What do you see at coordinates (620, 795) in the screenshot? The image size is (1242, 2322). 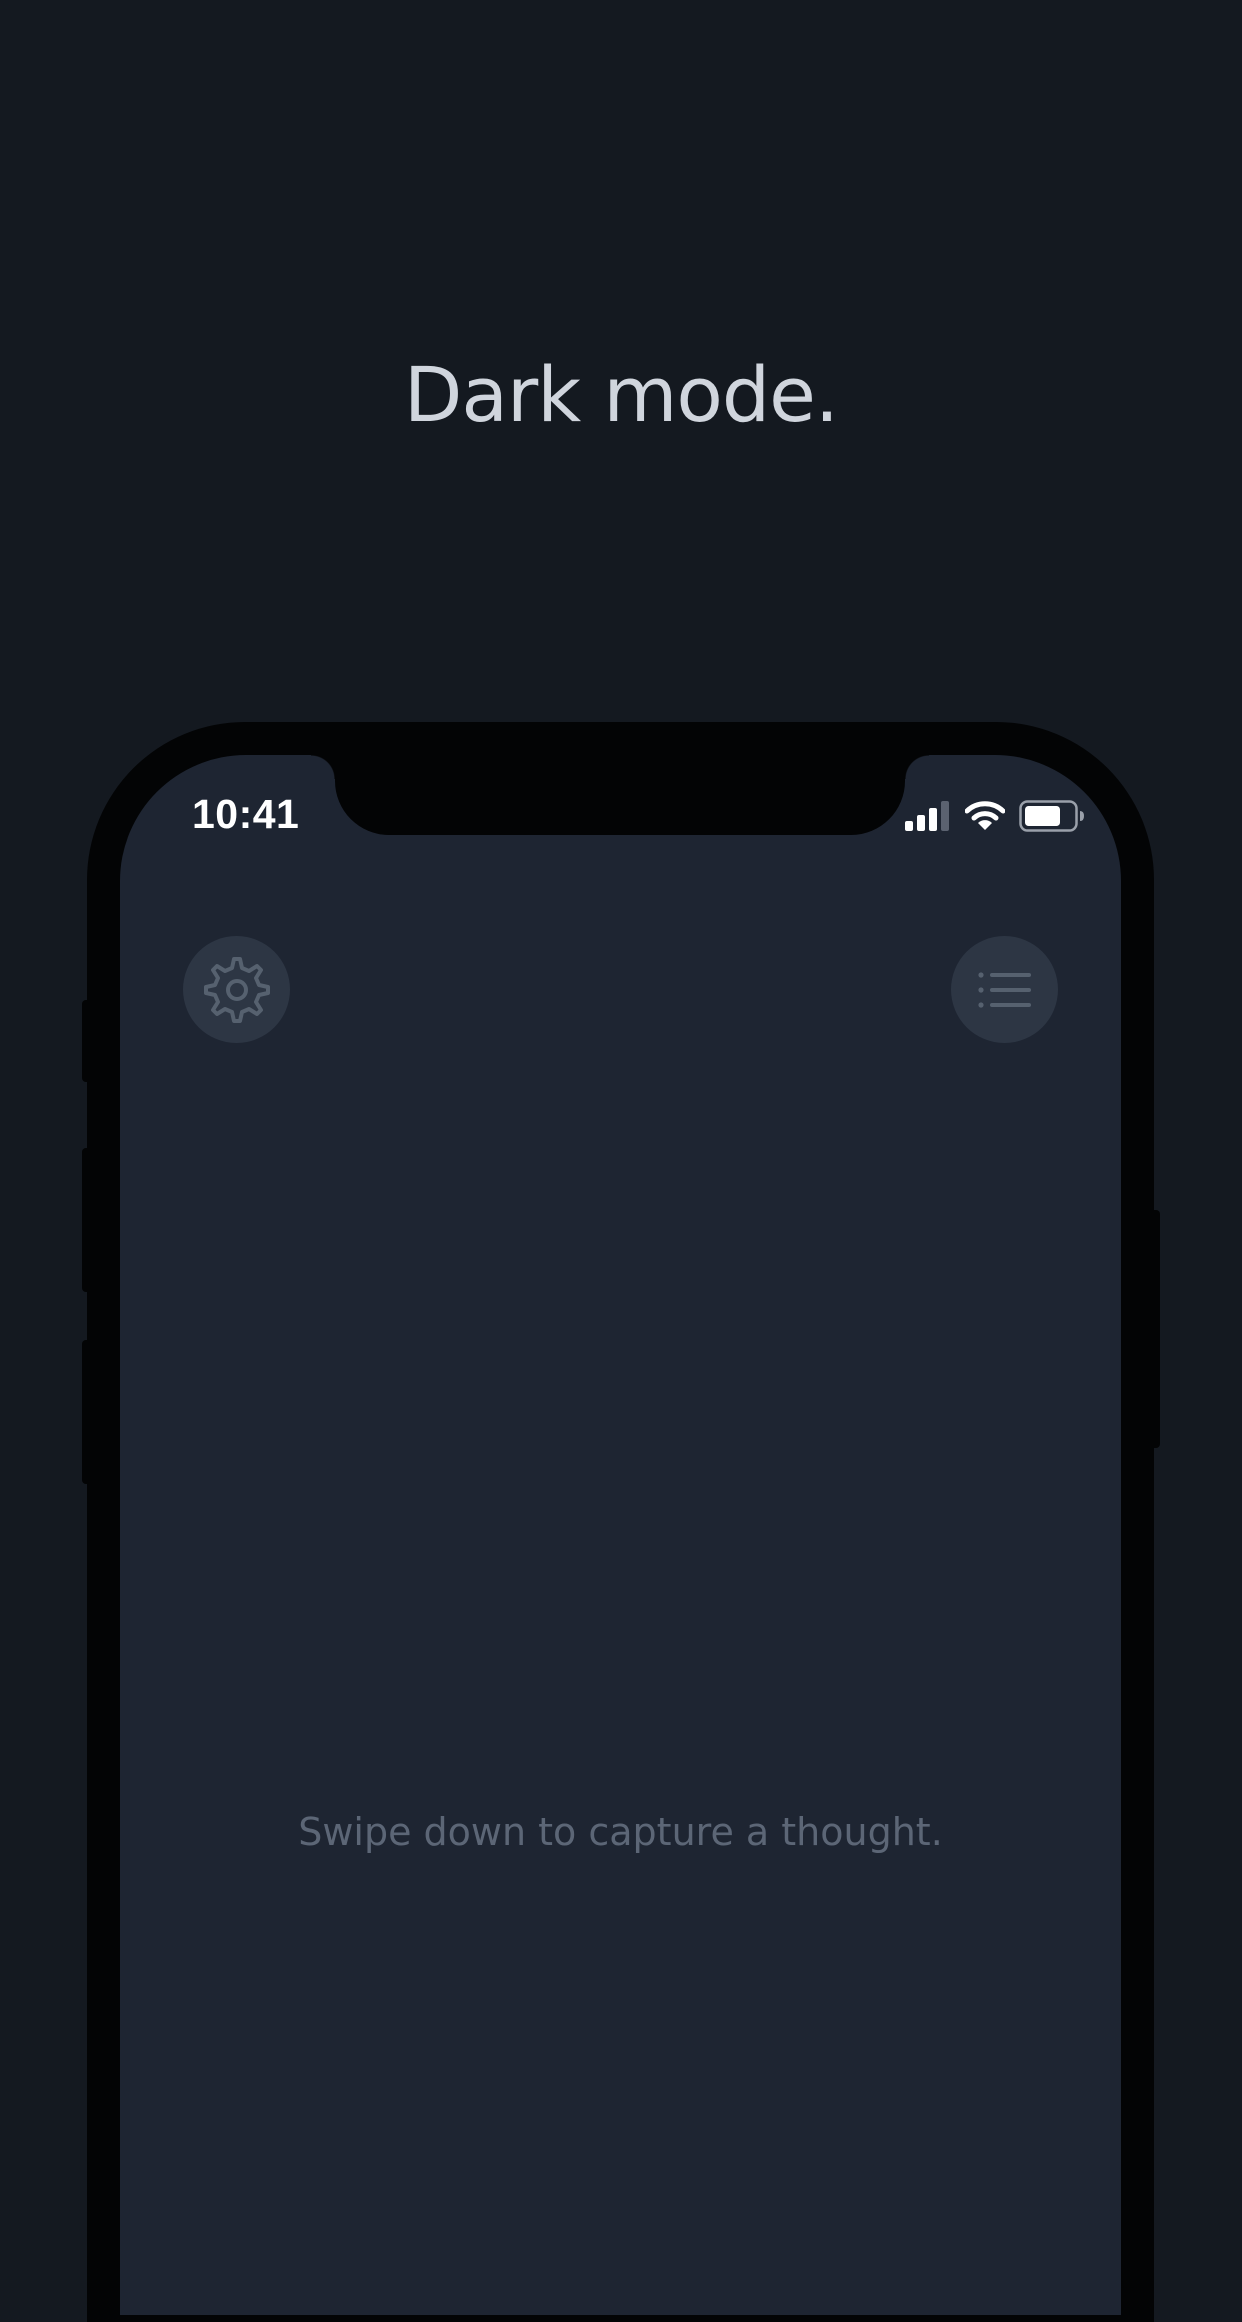 I see `phone-notch` at bounding box center [620, 795].